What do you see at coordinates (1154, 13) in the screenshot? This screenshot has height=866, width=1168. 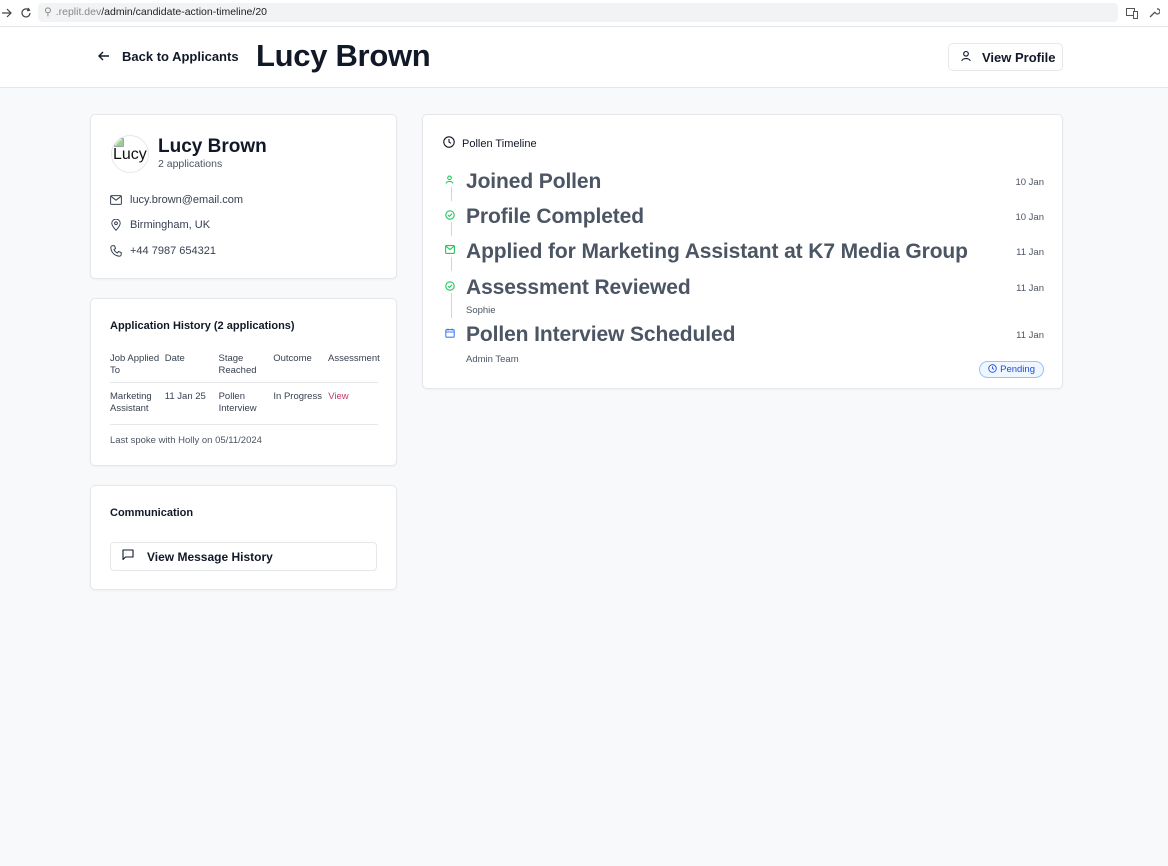 I see `wrench-icon` at bounding box center [1154, 13].